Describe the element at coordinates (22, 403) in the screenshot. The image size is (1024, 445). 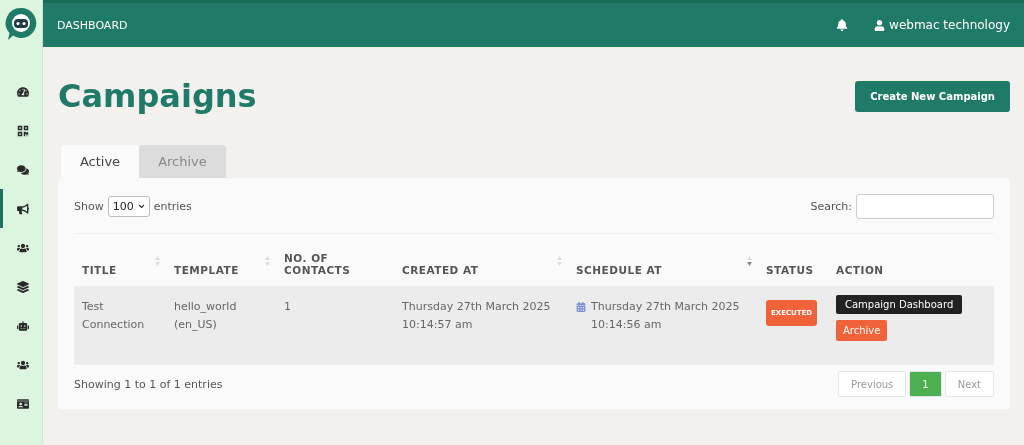
I see `id-card-icon` at that location.